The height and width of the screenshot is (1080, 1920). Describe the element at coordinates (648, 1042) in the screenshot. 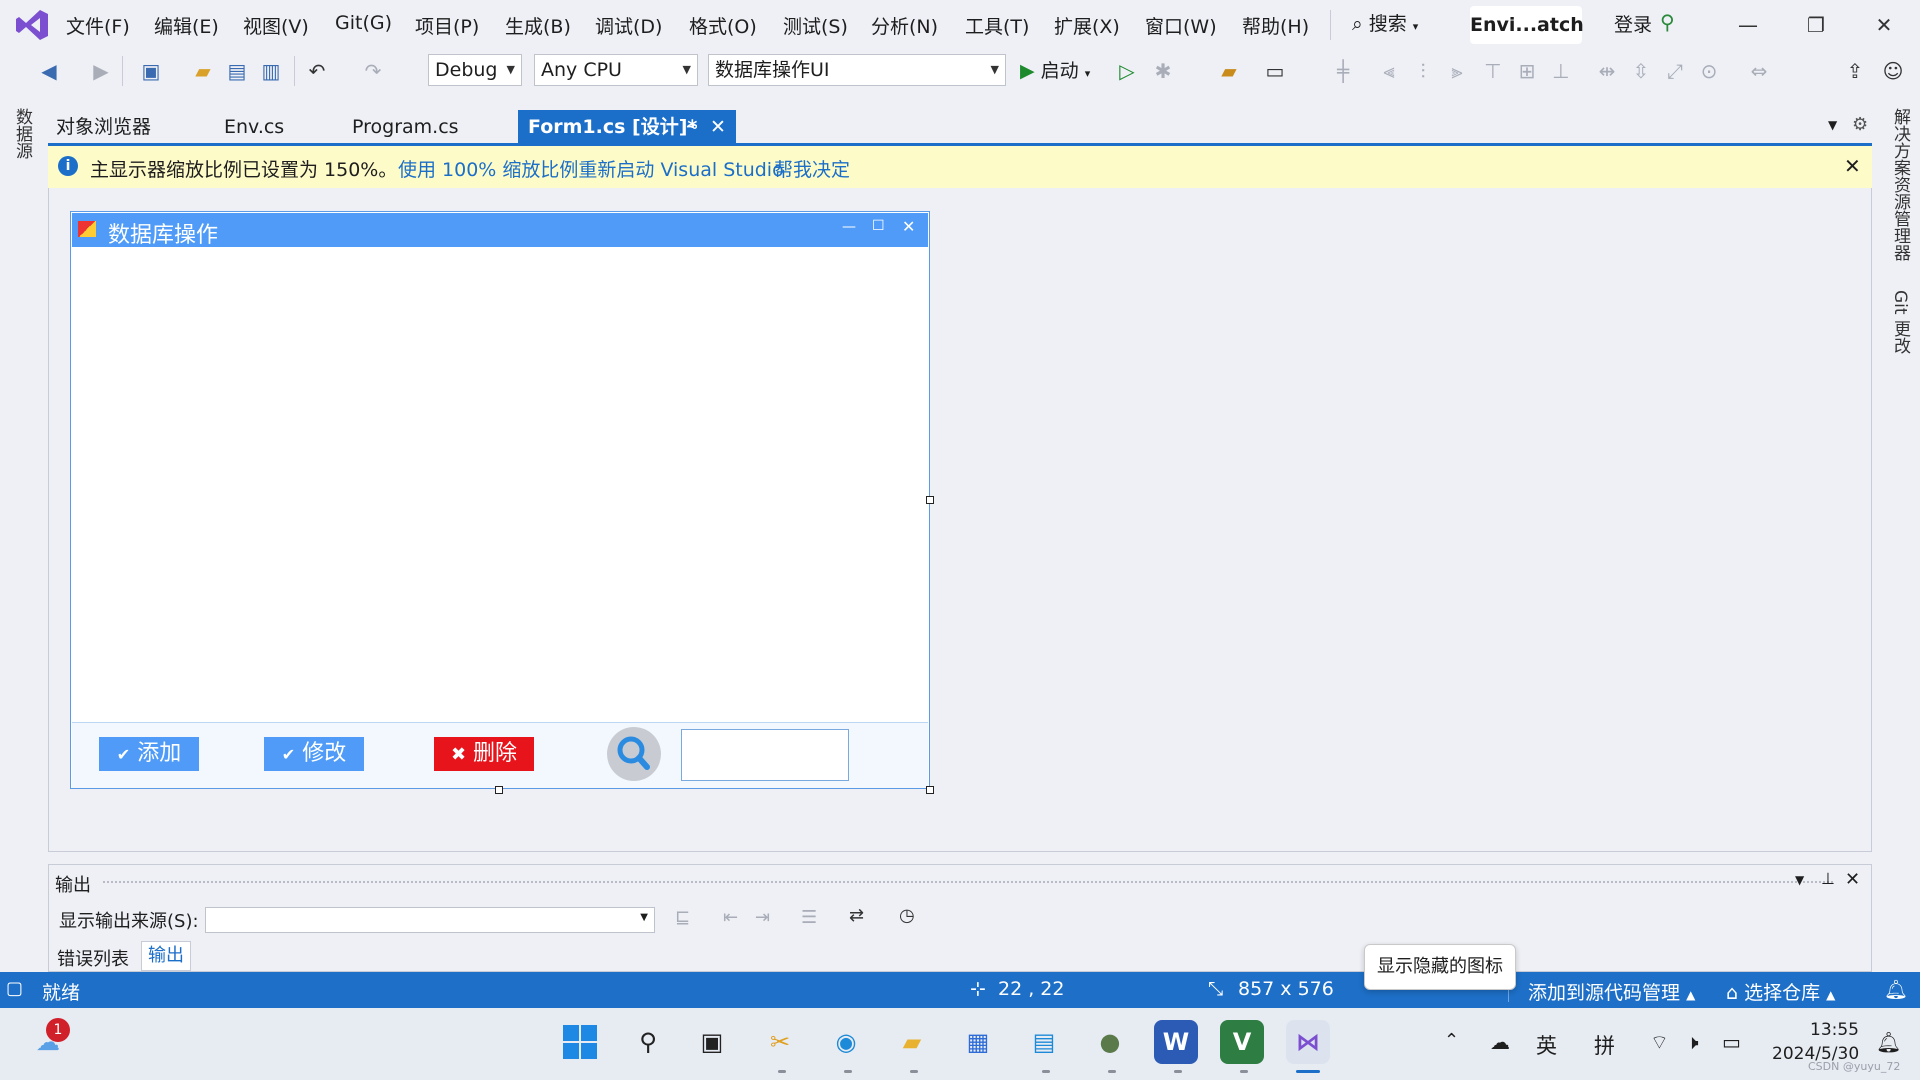

I see `taskbar-search-icon: ⚲` at that location.